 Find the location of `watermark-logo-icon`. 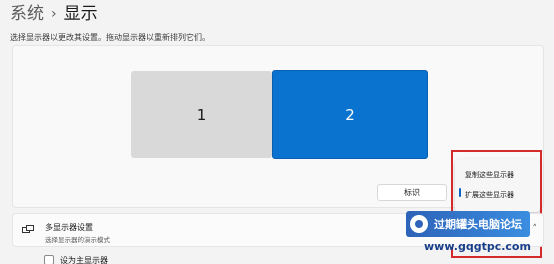

watermark-logo-icon is located at coordinates (419, 224).